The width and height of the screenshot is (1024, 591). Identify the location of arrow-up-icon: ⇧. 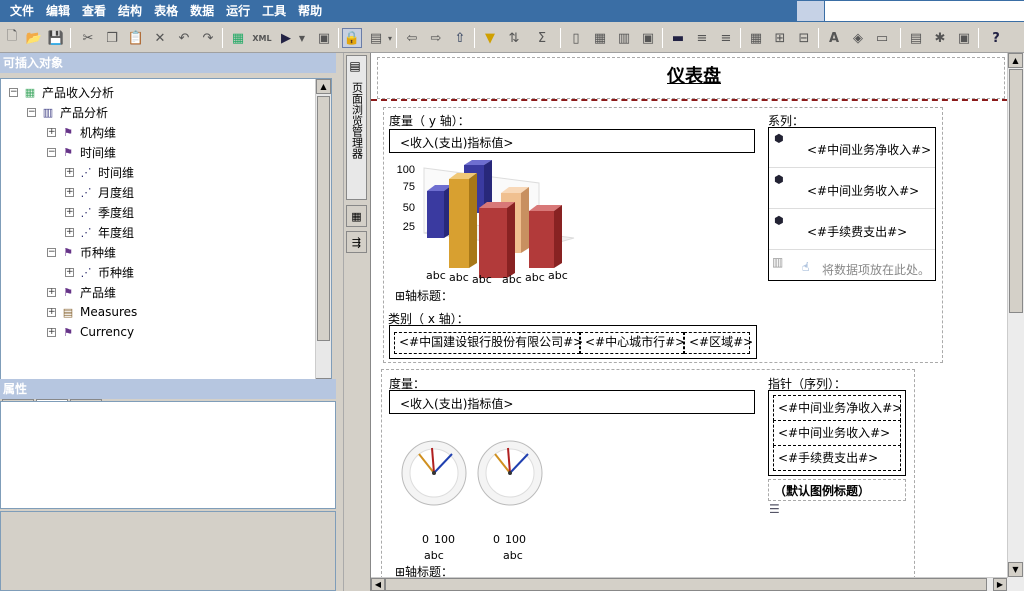
(460, 38).